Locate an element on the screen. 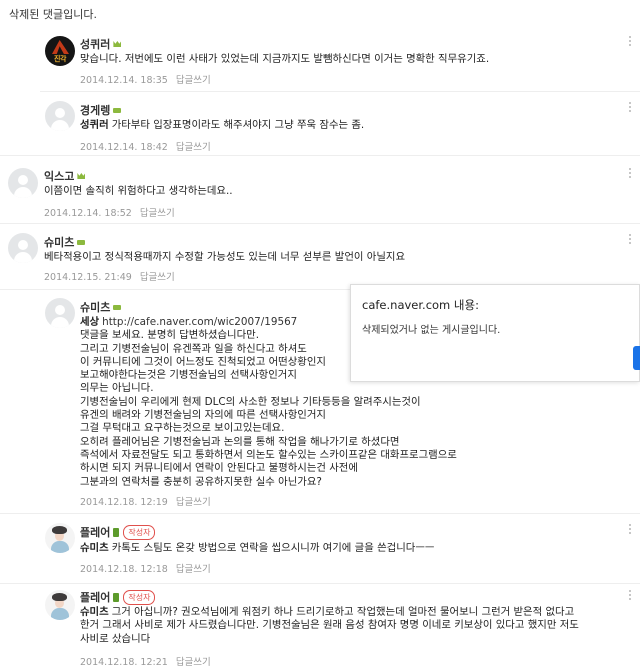  comment-date: 2014.12.18. 12:19 is located at coordinates (124, 502).